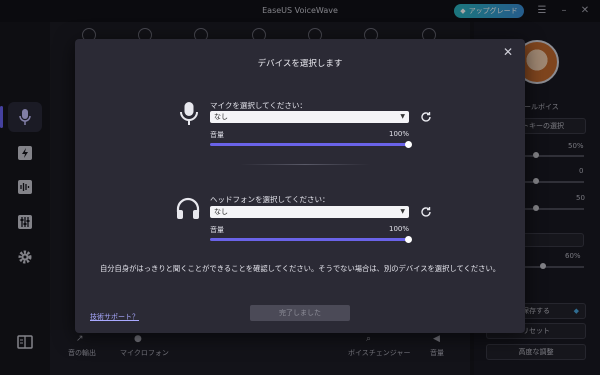 This screenshot has height=375, width=600. I want to click on headphone-select-value: なし, so click(221, 212).